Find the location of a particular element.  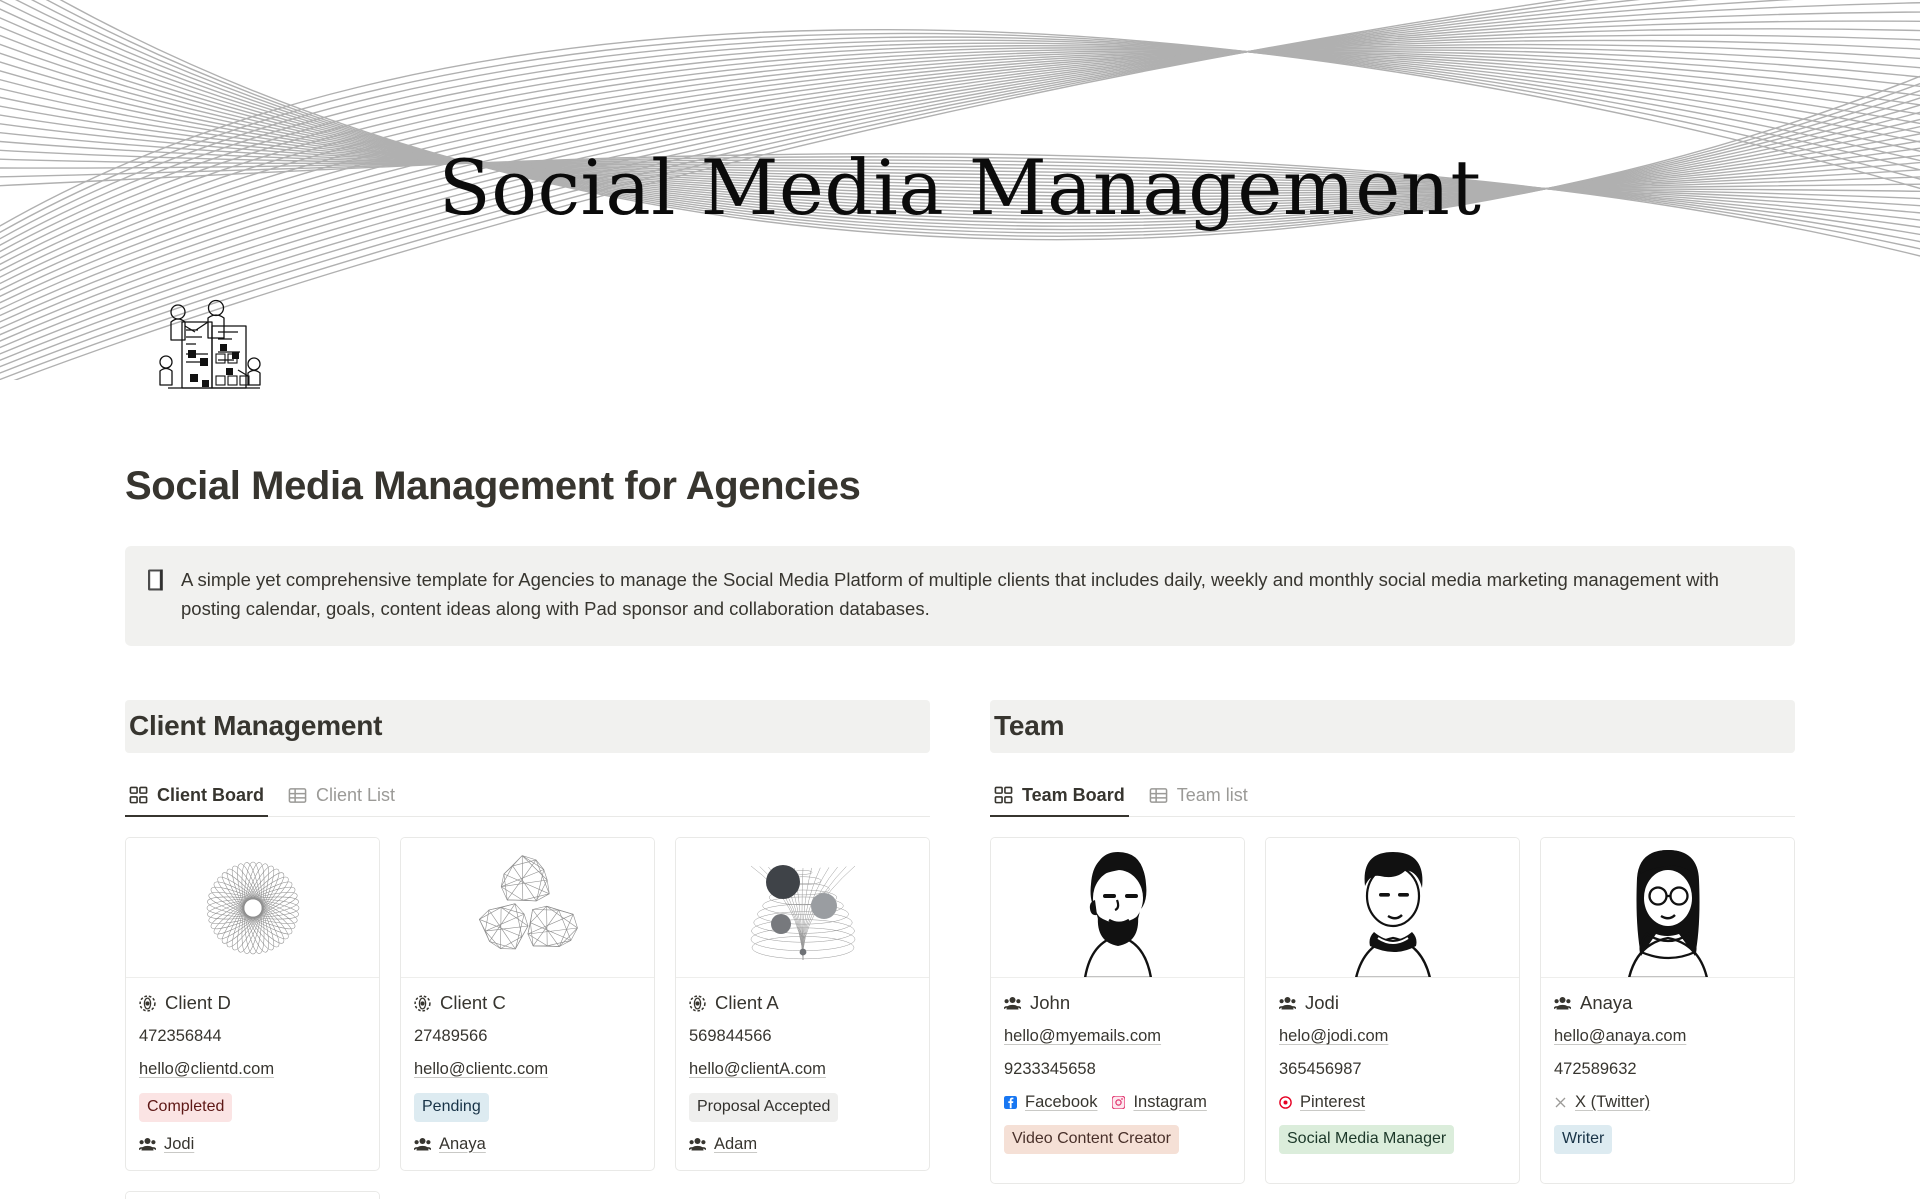

client-card-title: Client C is located at coordinates (527, 1003).